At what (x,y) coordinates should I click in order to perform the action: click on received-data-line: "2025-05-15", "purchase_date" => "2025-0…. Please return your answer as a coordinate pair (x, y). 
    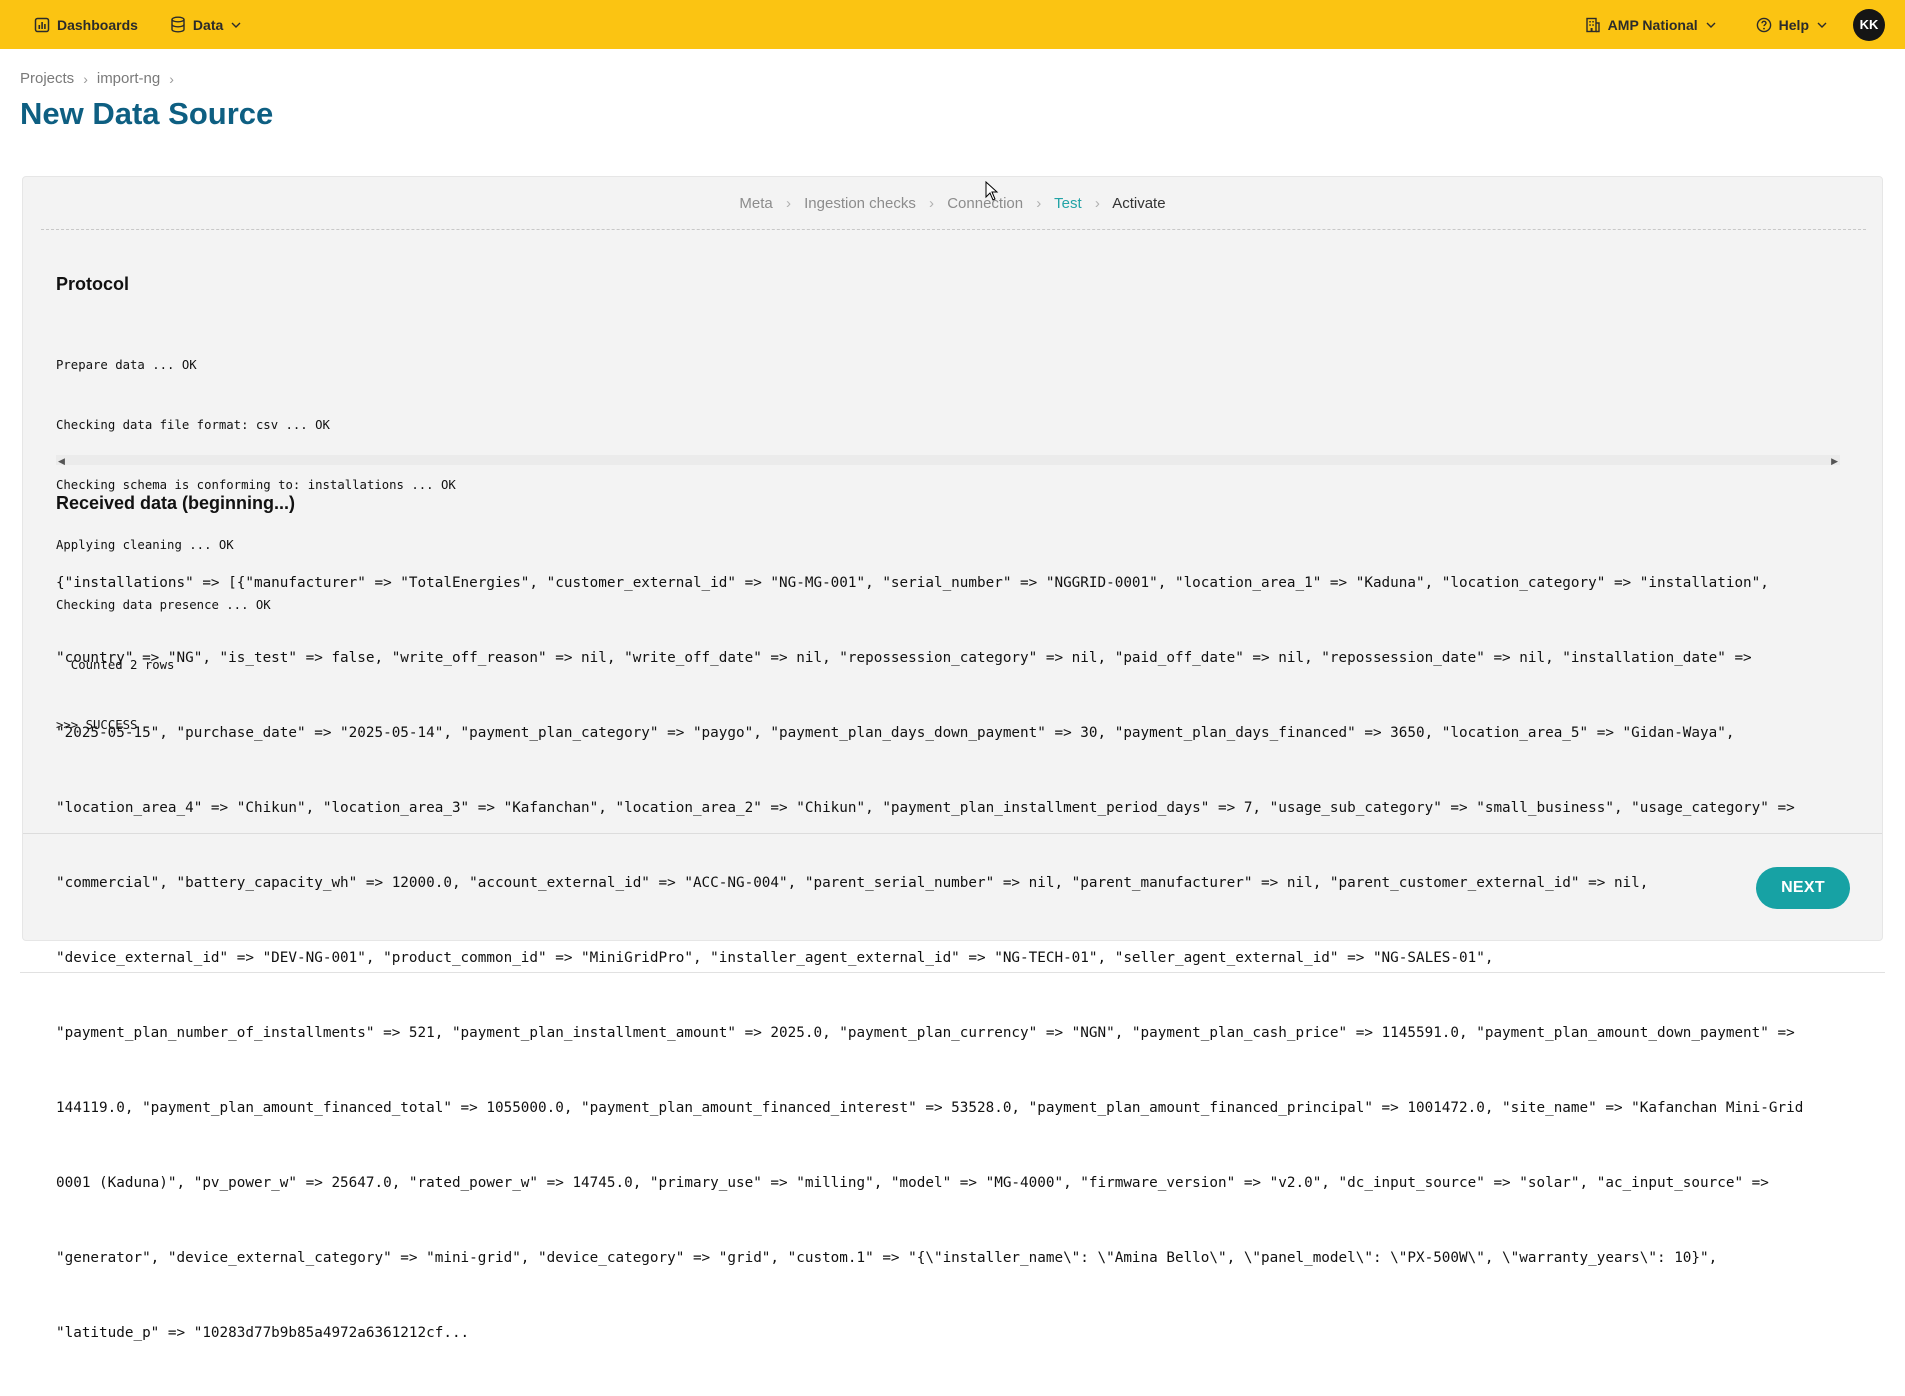
    Looking at the image, I should click on (895, 733).